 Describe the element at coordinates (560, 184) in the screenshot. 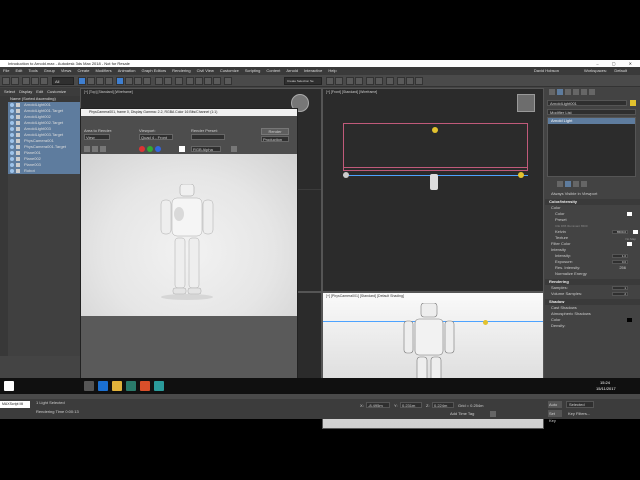

I see `pin-stack-icon` at that location.